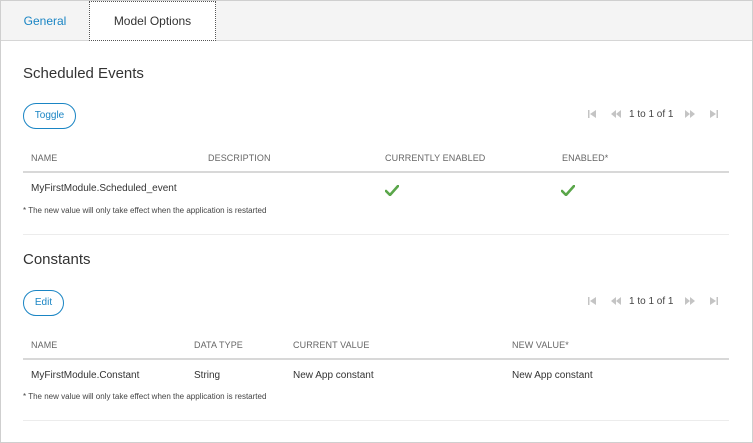 This screenshot has width=753, height=443. I want to click on constants-title: Constants, so click(57, 259).